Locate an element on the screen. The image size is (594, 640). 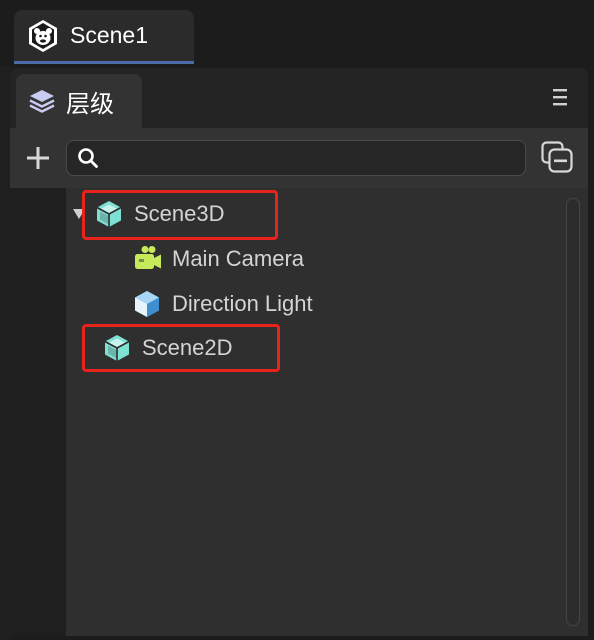
light-cube-icon is located at coordinates (147, 304).